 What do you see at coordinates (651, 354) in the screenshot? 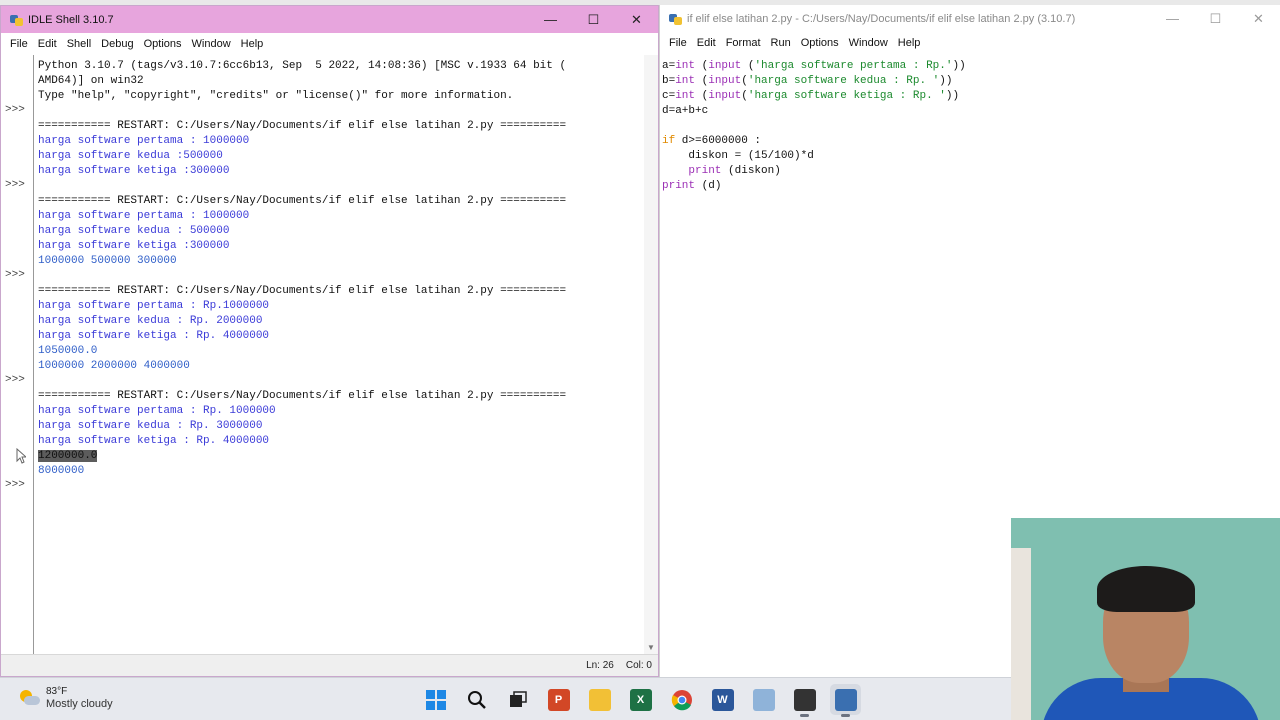
I see `shell-scrollbar: ▼` at bounding box center [651, 354].